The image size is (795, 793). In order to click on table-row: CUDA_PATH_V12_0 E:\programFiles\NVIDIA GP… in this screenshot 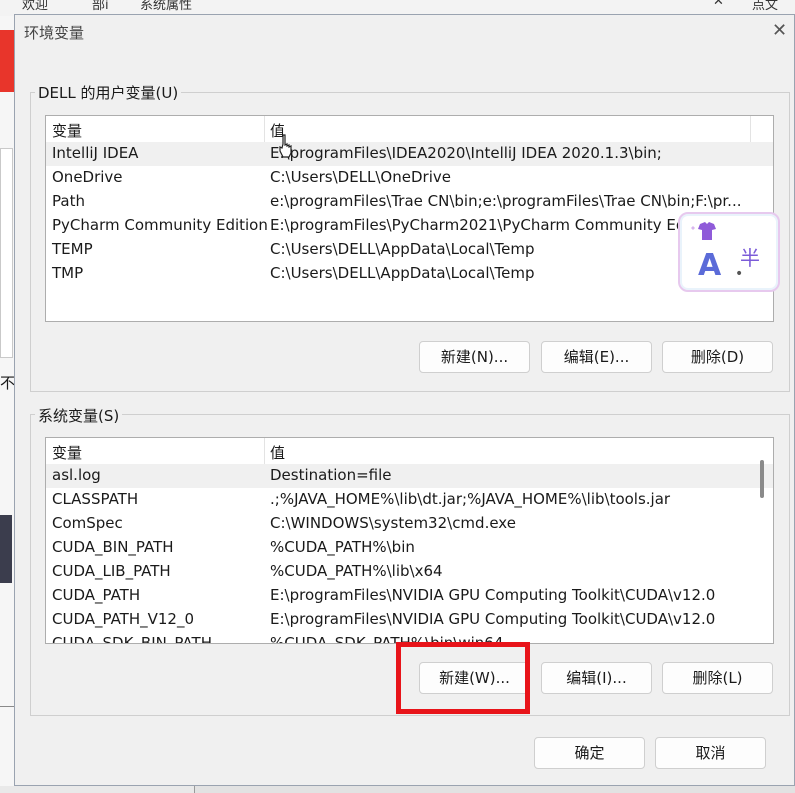, I will do `click(409, 620)`.